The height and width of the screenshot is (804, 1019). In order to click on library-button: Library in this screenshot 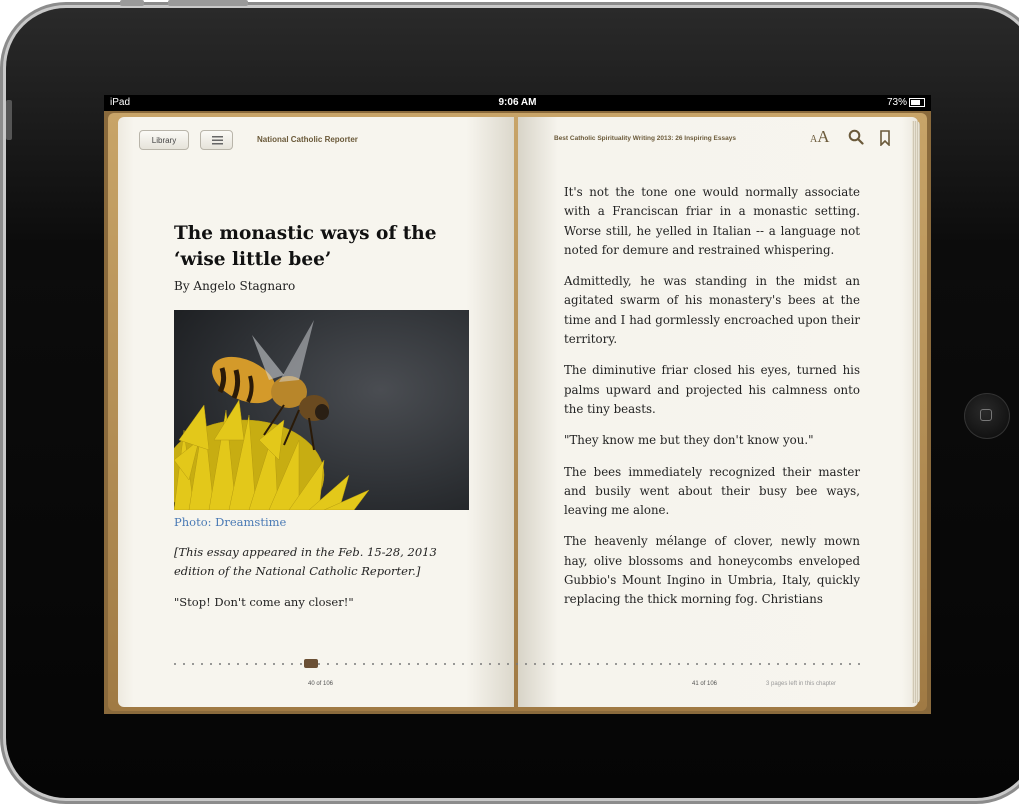, I will do `click(164, 140)`.